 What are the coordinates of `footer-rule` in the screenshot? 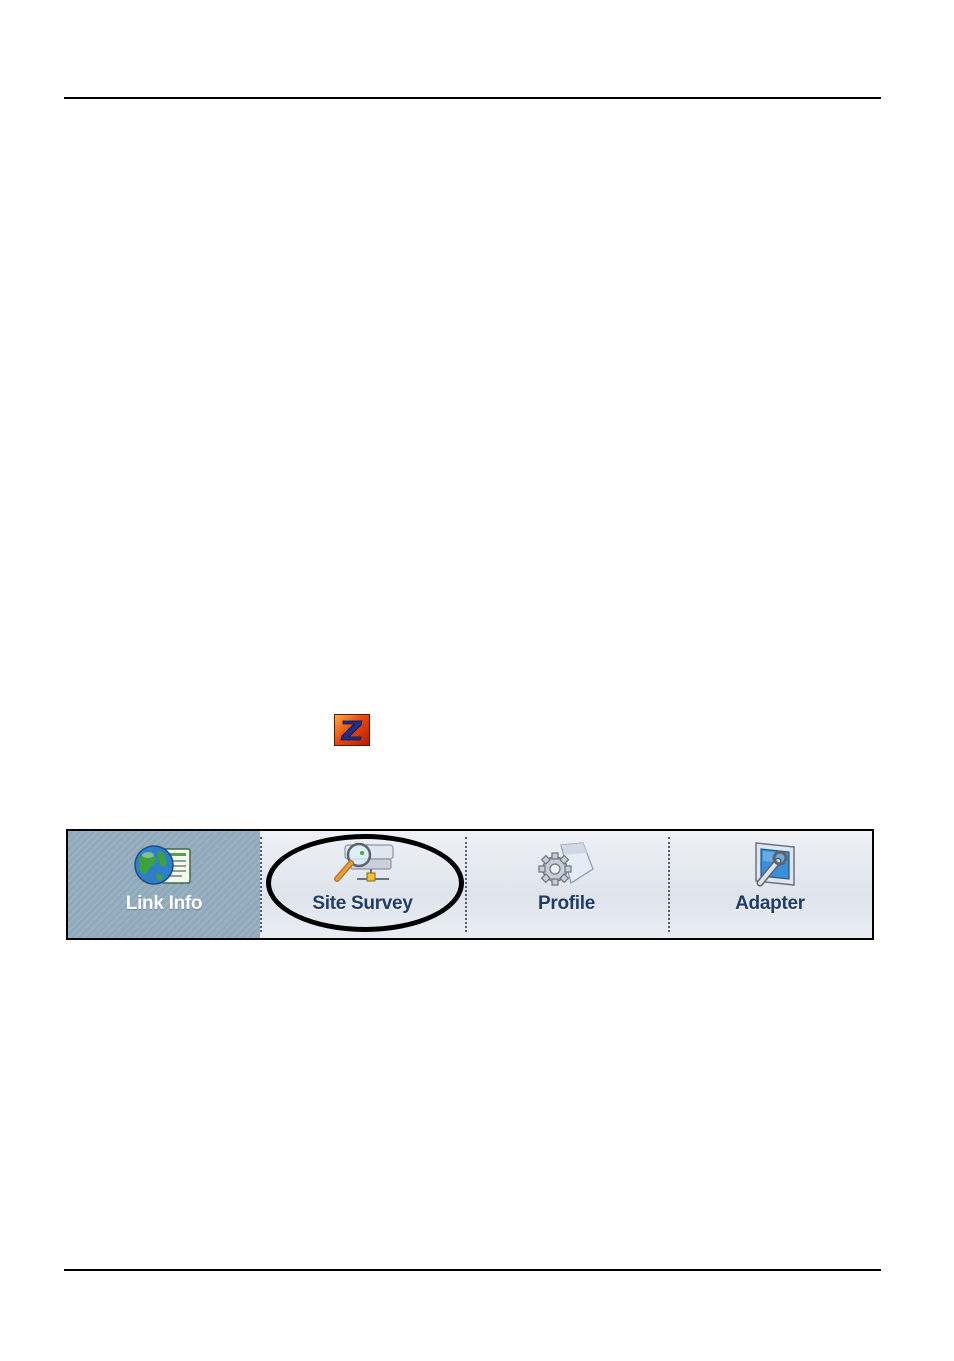 It's located at (472, 1270).